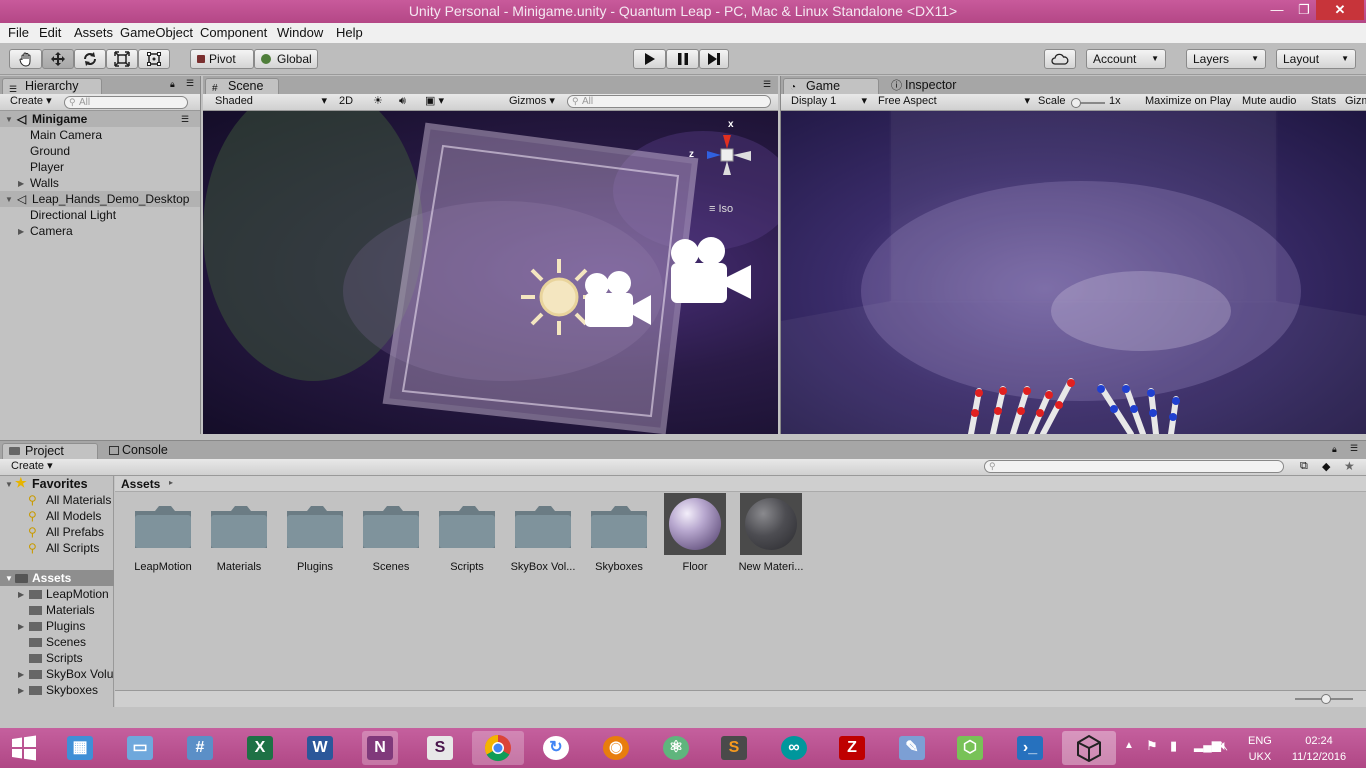 The height and width of the screenshot is (768, 1366). I want to click on tab-game: ◔ Game, so click(831, 86).